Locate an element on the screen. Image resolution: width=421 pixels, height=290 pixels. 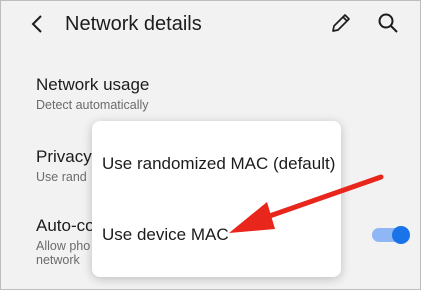
setting-auto-connect: Auto-co Allow pho network is located at coordinates (65, 241).